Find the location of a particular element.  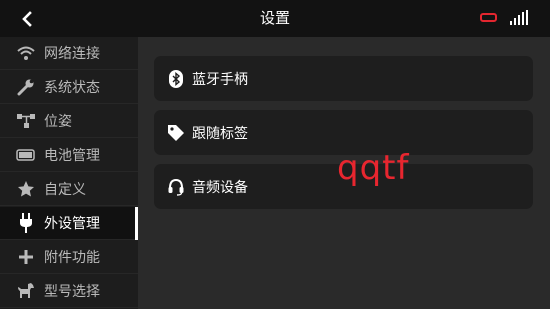

plug-icon is located at coordinates (26, 223).